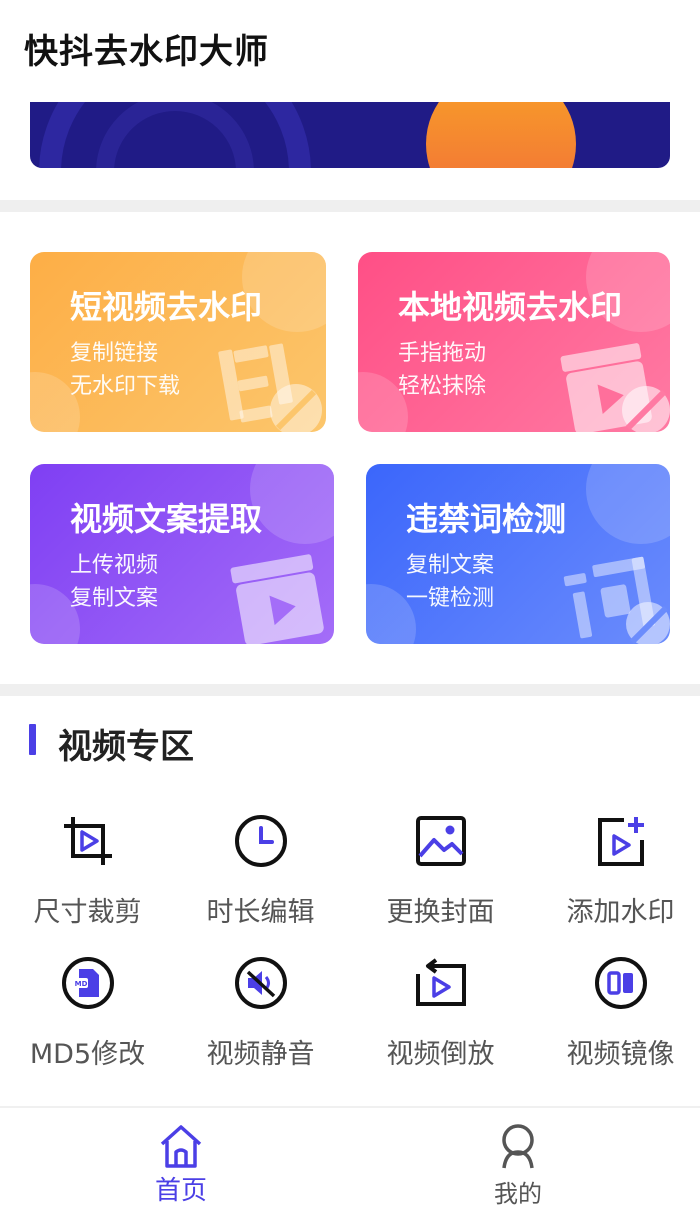 The image size is (700, 1214). What do you see at coordinates (486, 519) in the screenshot?
I see `card-title: 违禁词检测` at bounding box center [486, 519].